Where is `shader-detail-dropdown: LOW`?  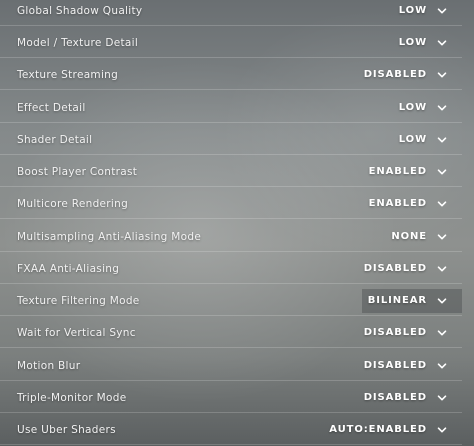
shader-detail-dropdown: LOW is located at coordinates (427, 140).